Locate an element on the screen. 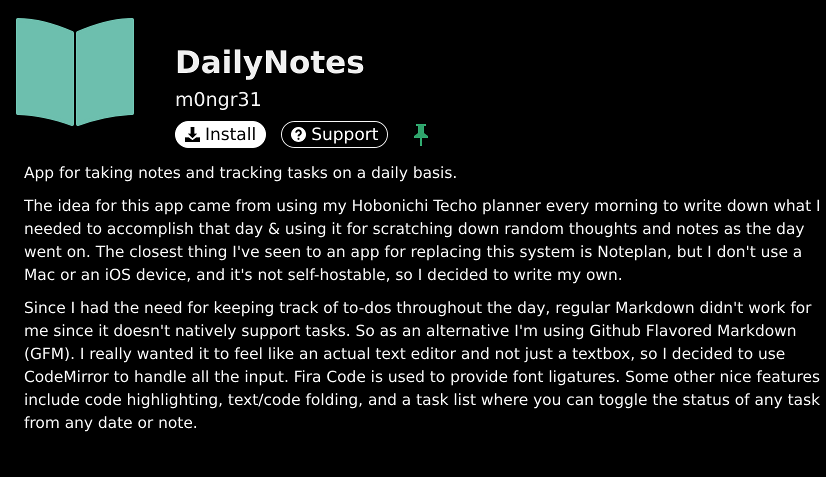  download-icon is located at coordinates (192, 134).